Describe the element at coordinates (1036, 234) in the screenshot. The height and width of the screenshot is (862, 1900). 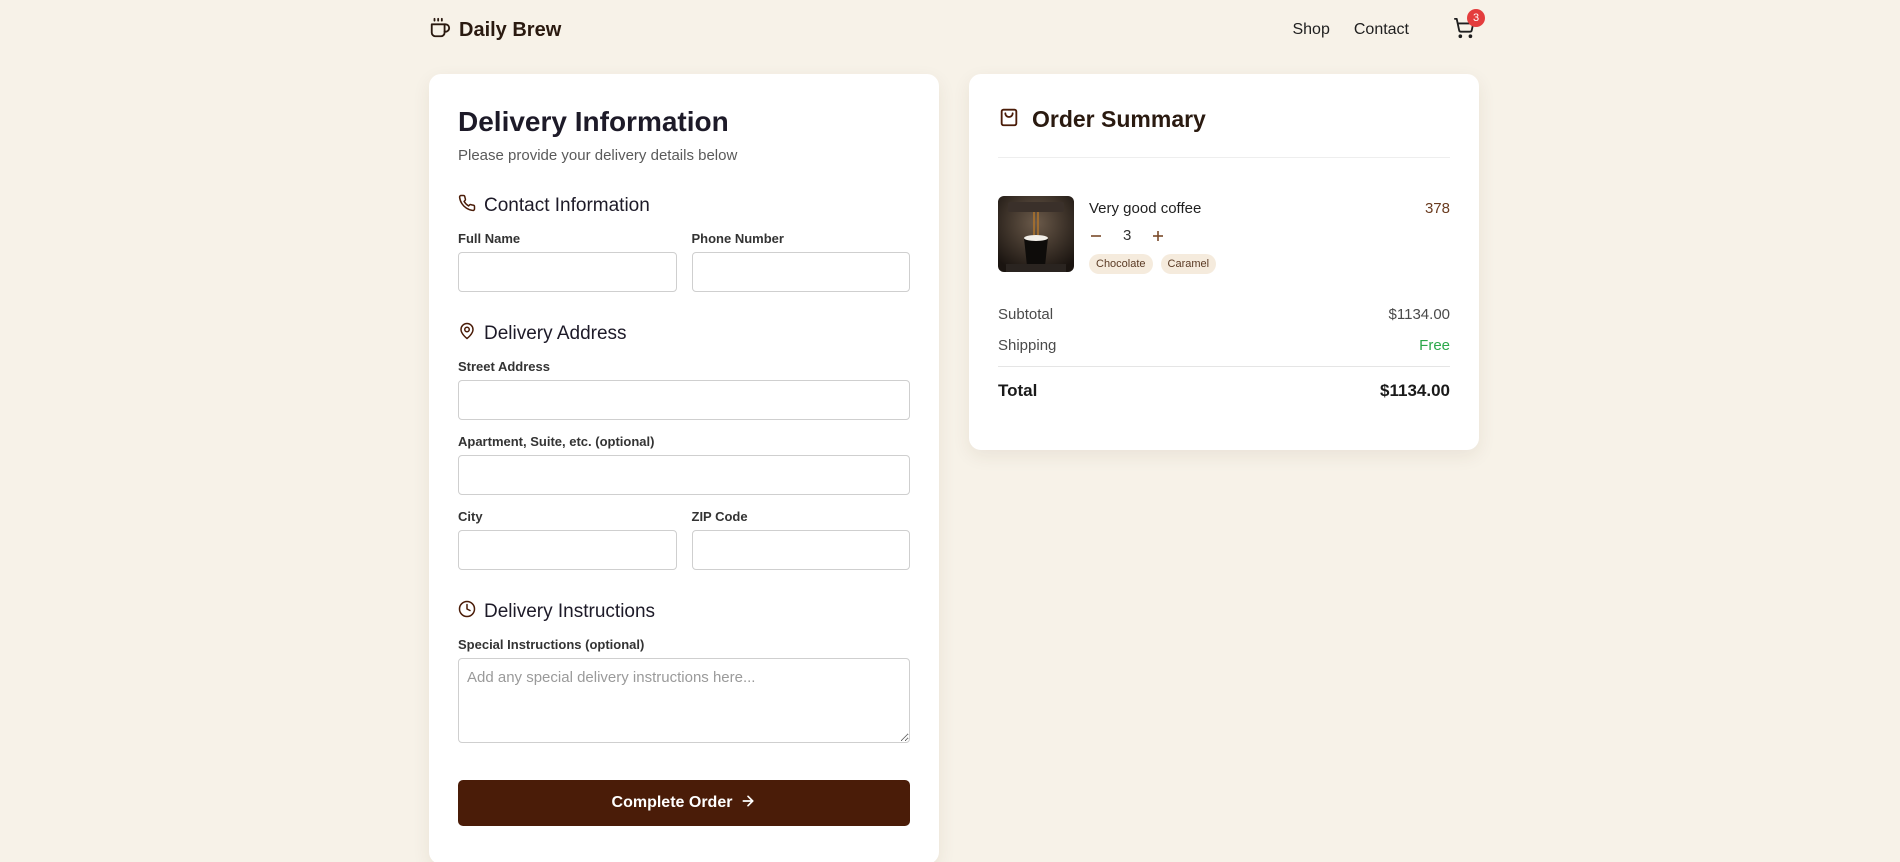
I see `coffee-product-image` at that location.